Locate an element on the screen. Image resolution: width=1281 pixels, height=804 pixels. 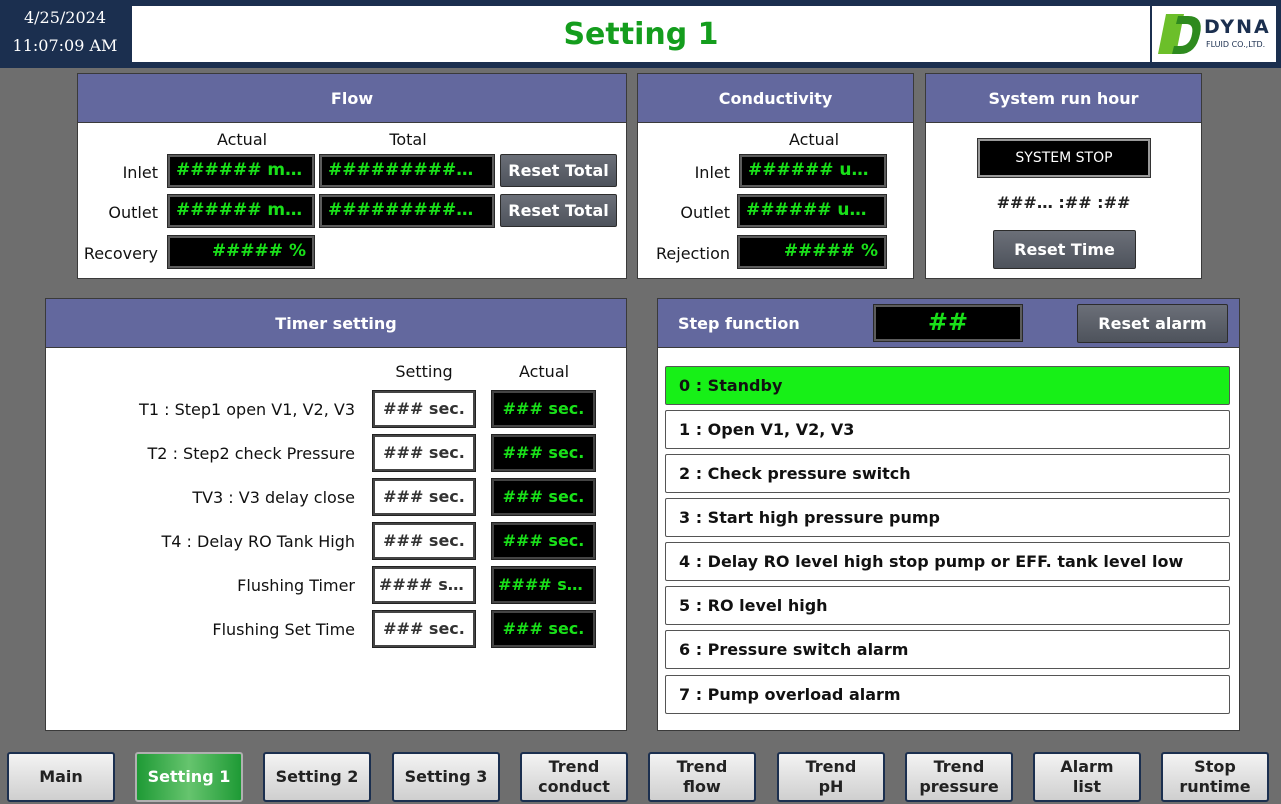
flow-recovery-label: Recovery is located at coordinates (120, 253).